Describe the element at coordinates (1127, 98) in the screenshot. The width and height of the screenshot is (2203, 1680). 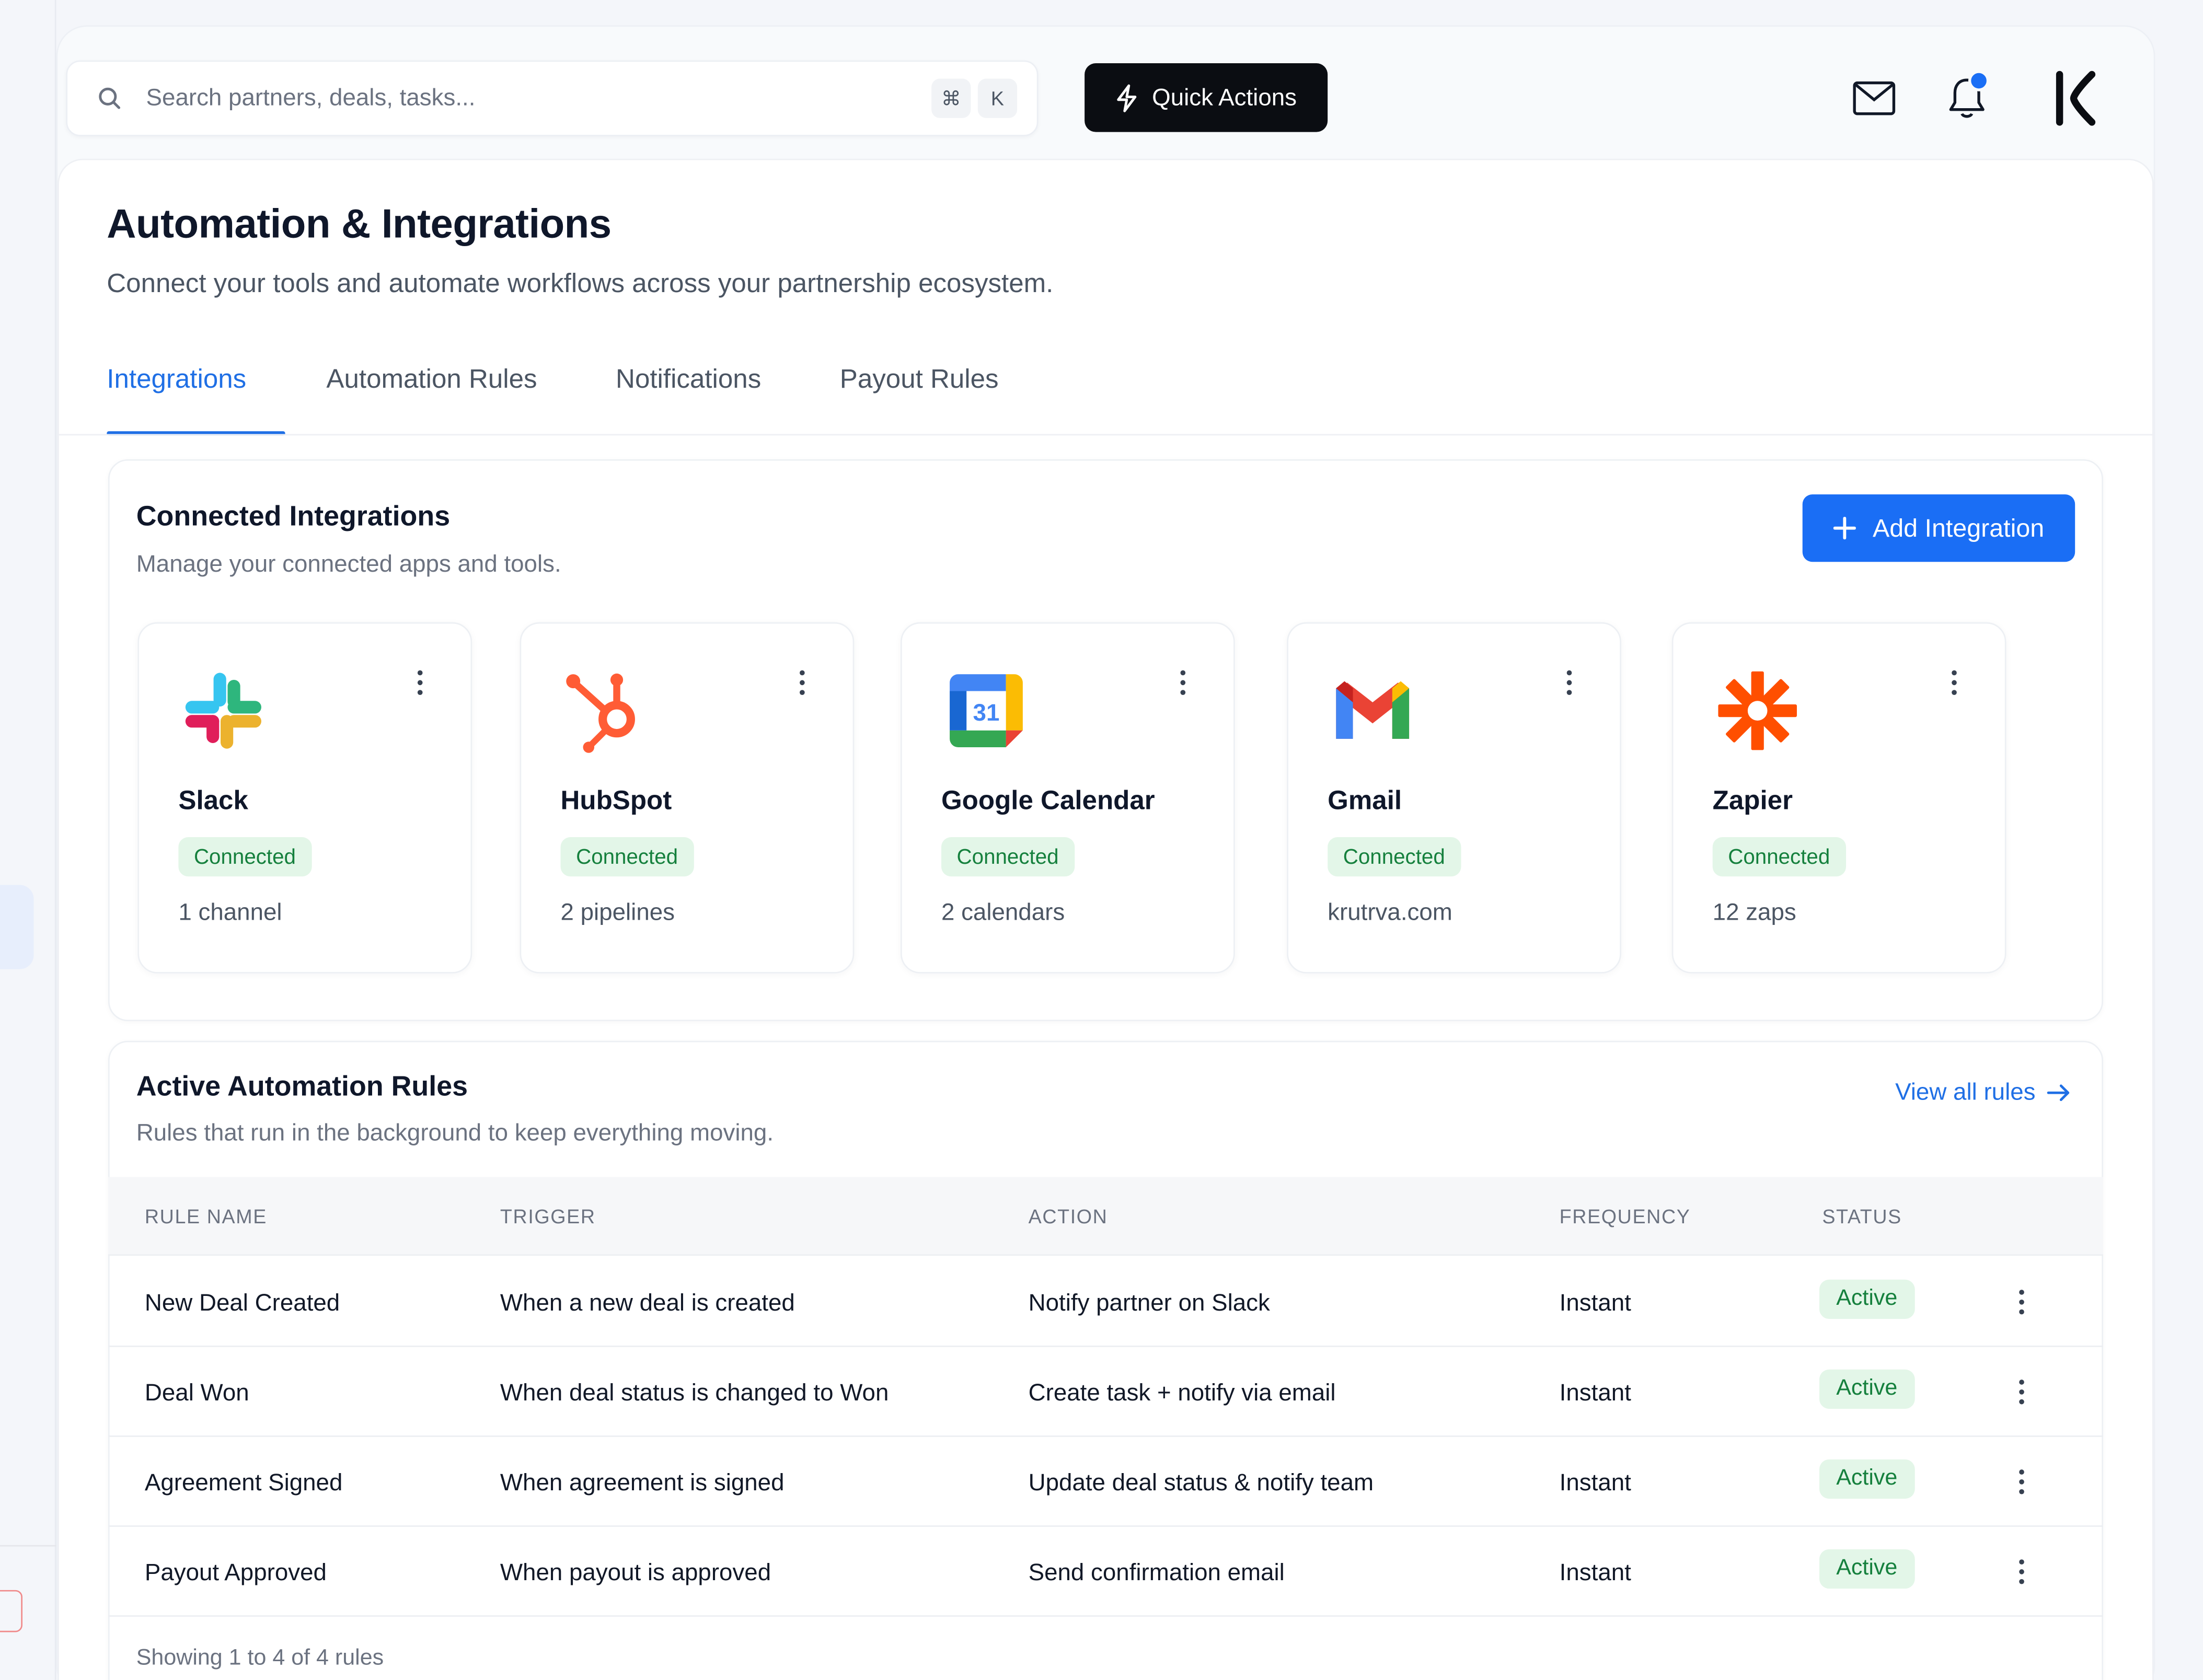
I see `lightning-icon` at that location.